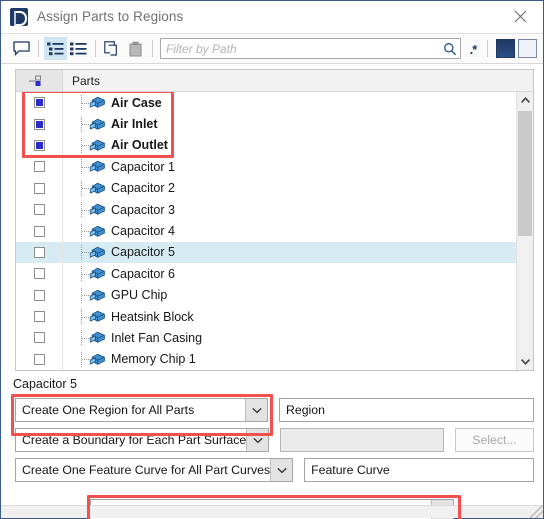 This screenshot has height=519, width=544. Describe the element at coordinates (289, 274) in the screenshot. I see `row-label-cell: Capacitor 6` at that location.